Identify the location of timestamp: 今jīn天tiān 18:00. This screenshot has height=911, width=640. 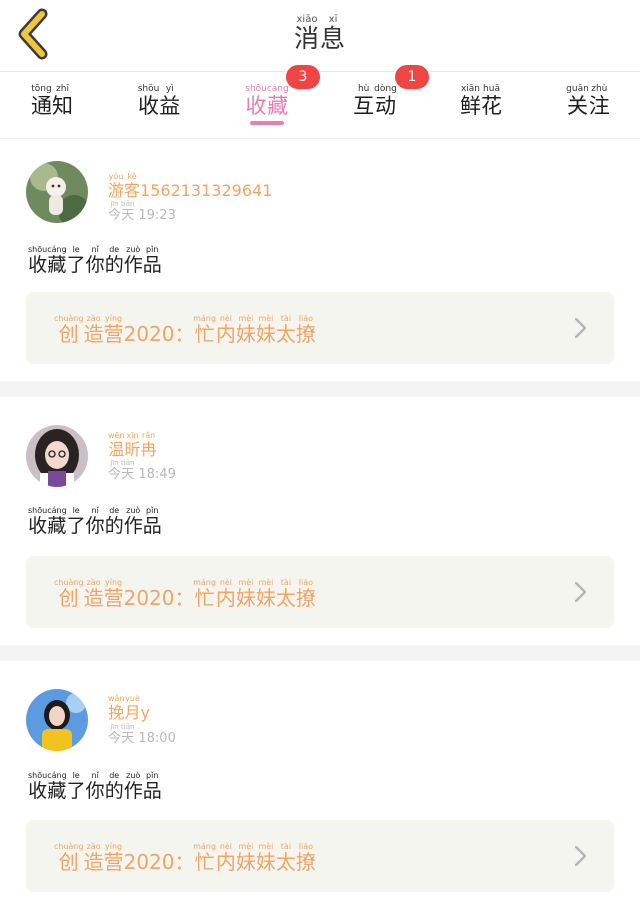
(142, 734).